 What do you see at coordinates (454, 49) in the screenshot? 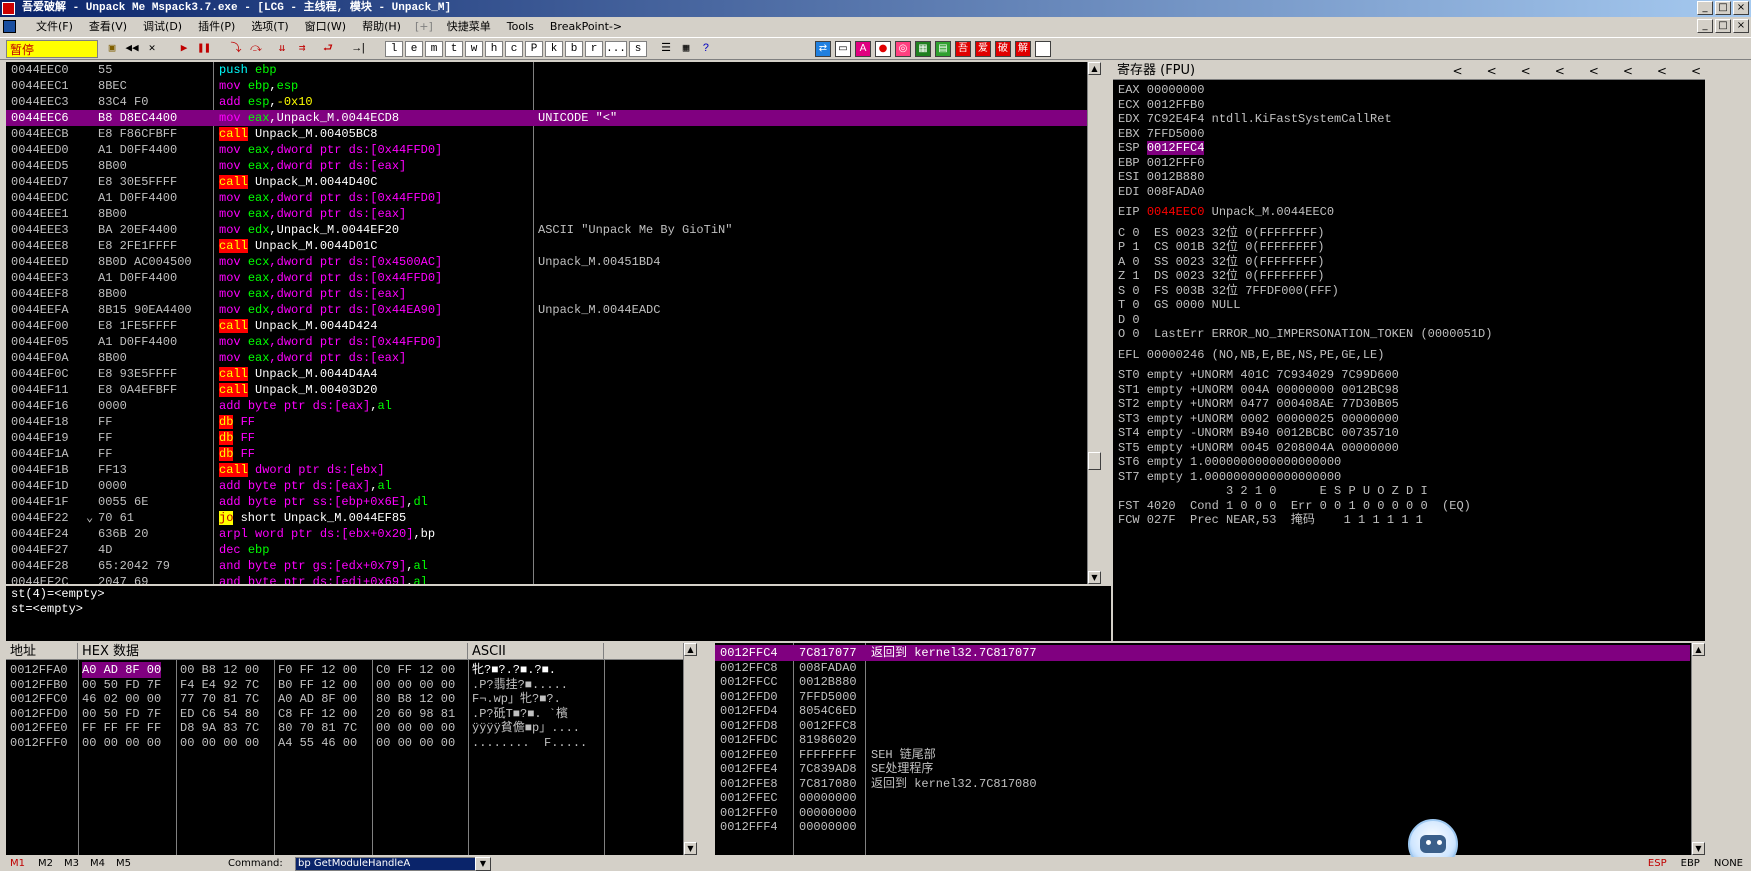
I see `threads-button: t` at bounding box center [454, 49].